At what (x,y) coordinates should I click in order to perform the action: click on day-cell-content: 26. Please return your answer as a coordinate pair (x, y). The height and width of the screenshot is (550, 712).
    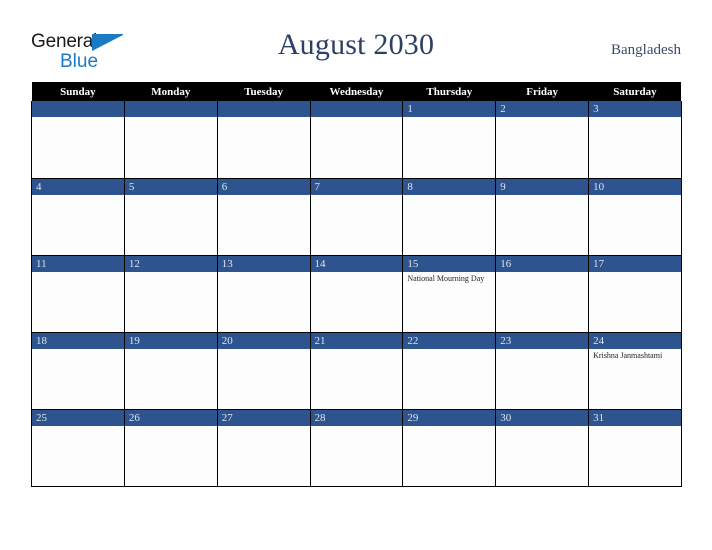
    Looking at the image, I should click on (170, 447).